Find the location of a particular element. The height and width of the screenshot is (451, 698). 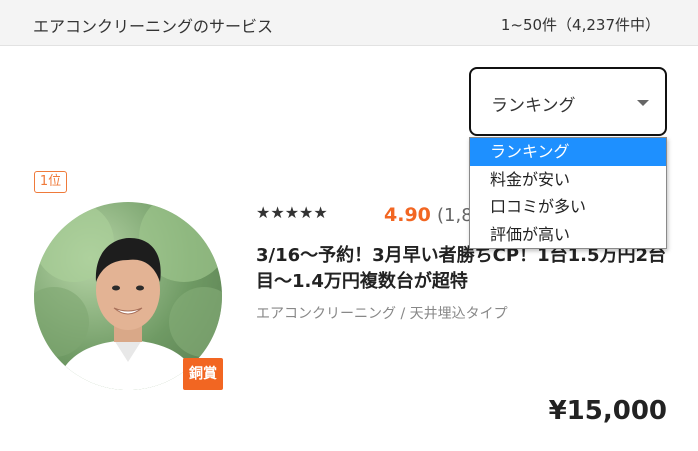

chevron-down-icon is located at coordinates (643, 103).